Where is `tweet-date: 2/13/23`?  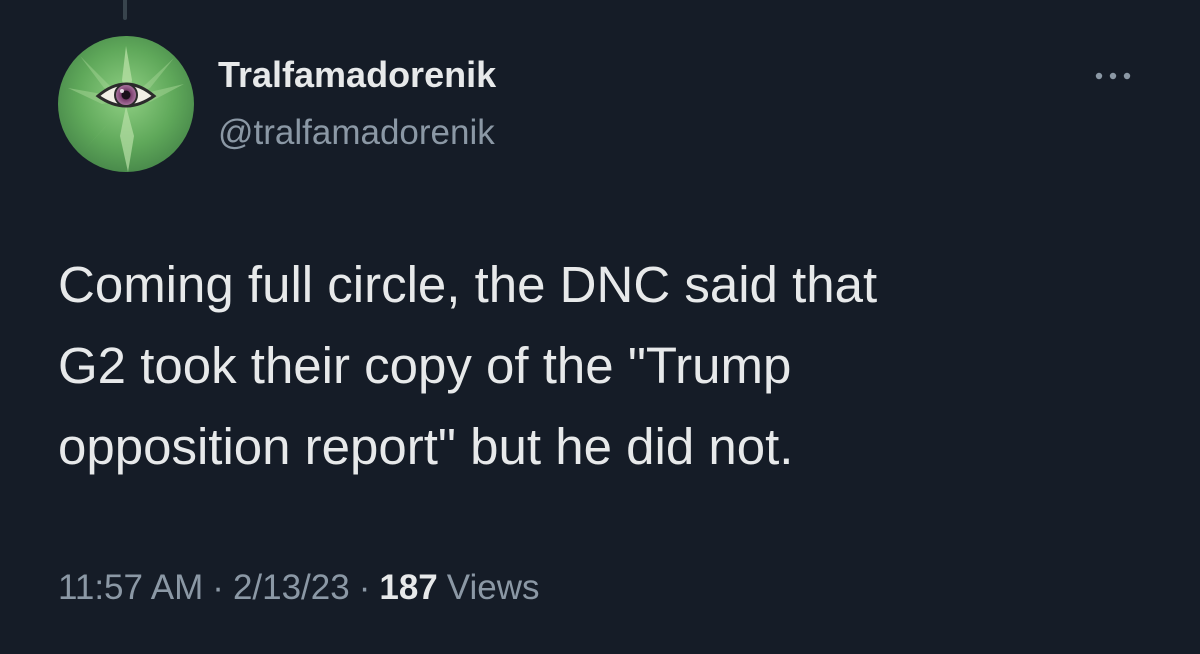 tweet-date: 2/13/23 is located at coordinates (291, 588).